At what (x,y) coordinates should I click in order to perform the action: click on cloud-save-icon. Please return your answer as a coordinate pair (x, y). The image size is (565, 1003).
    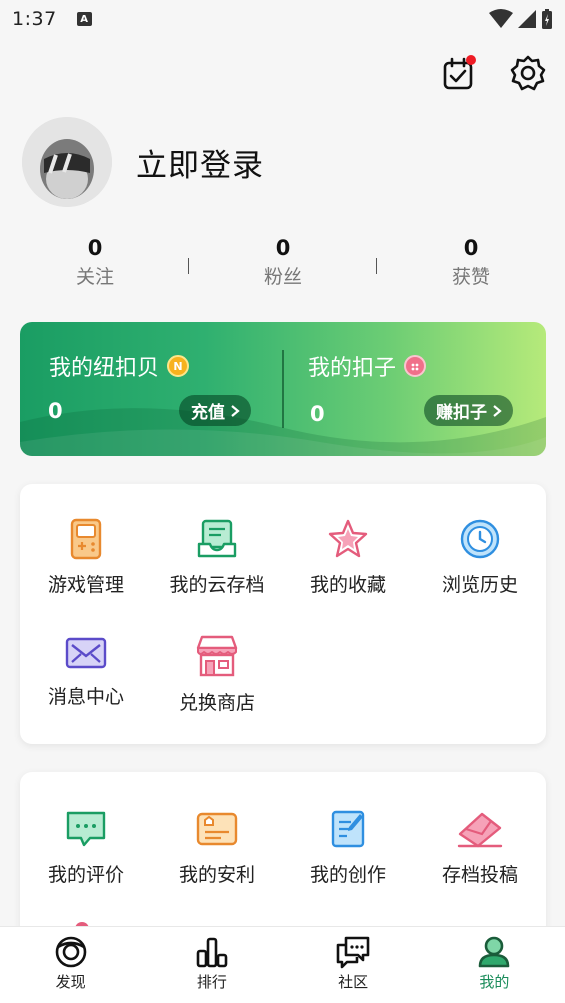
    Looking at the image, I should click on (217, 538).